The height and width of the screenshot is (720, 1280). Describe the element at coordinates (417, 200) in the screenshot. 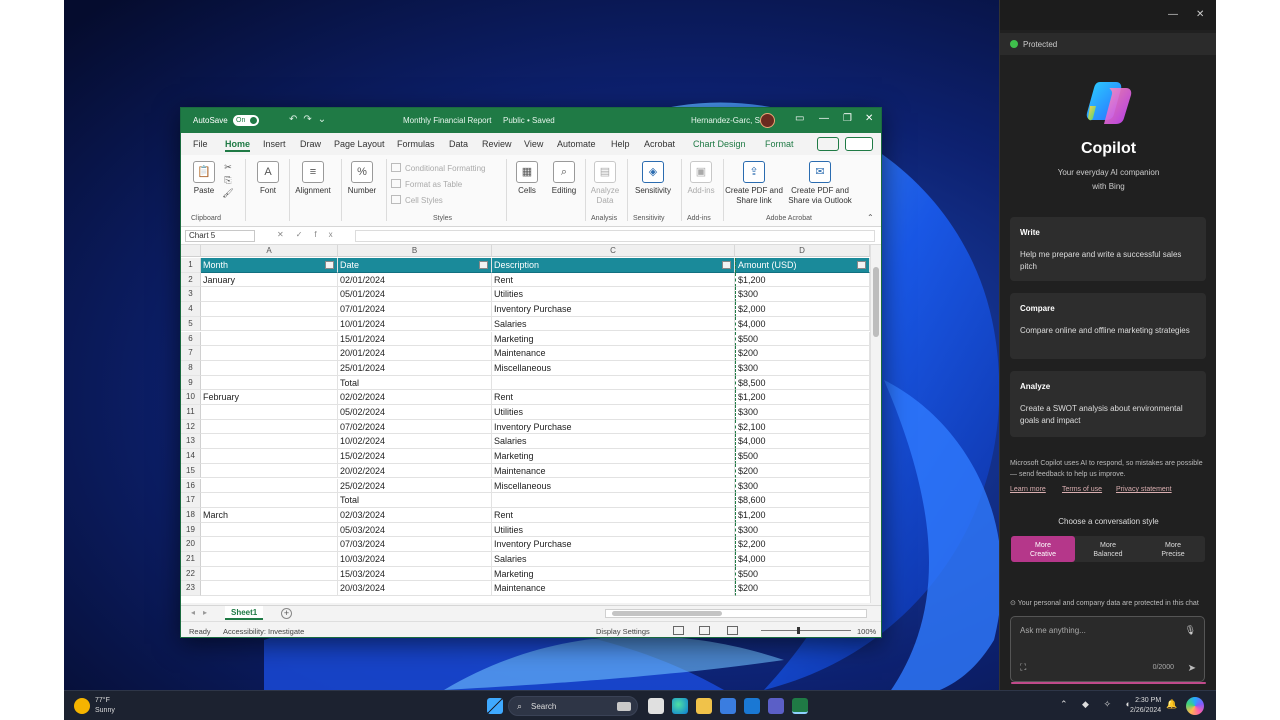

I see `cell-styles-button: Cell Styles` at that location.